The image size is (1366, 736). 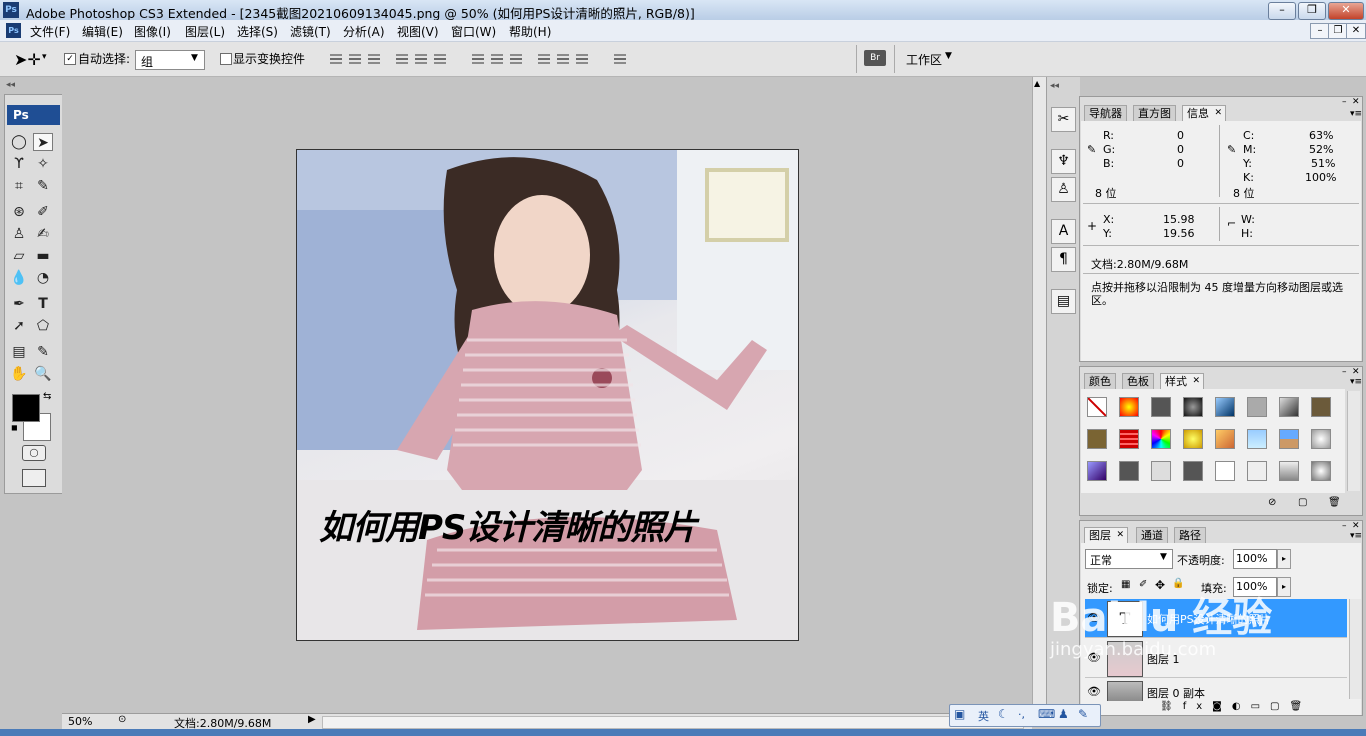 I want to click on align-left-icon, so click(x=402, y=59).